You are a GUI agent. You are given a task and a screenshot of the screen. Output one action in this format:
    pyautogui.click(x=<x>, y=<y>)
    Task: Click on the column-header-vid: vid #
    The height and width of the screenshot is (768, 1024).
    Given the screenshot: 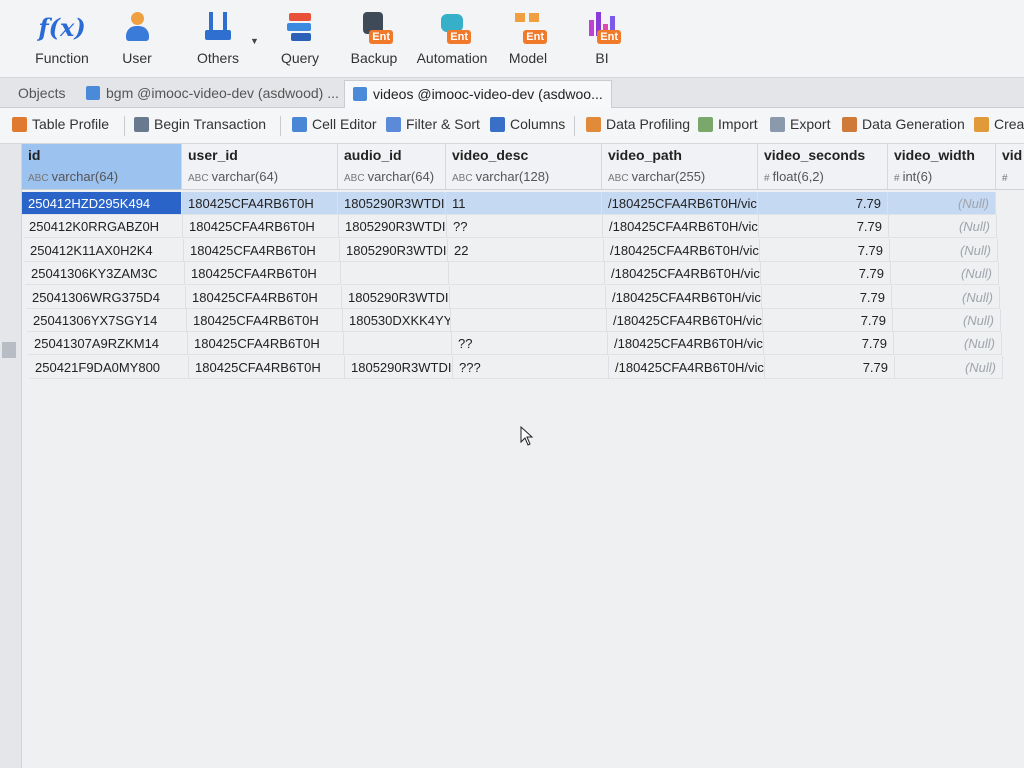 What is the action you would take?
    pyautogui.click(x=1010, y=167)
    